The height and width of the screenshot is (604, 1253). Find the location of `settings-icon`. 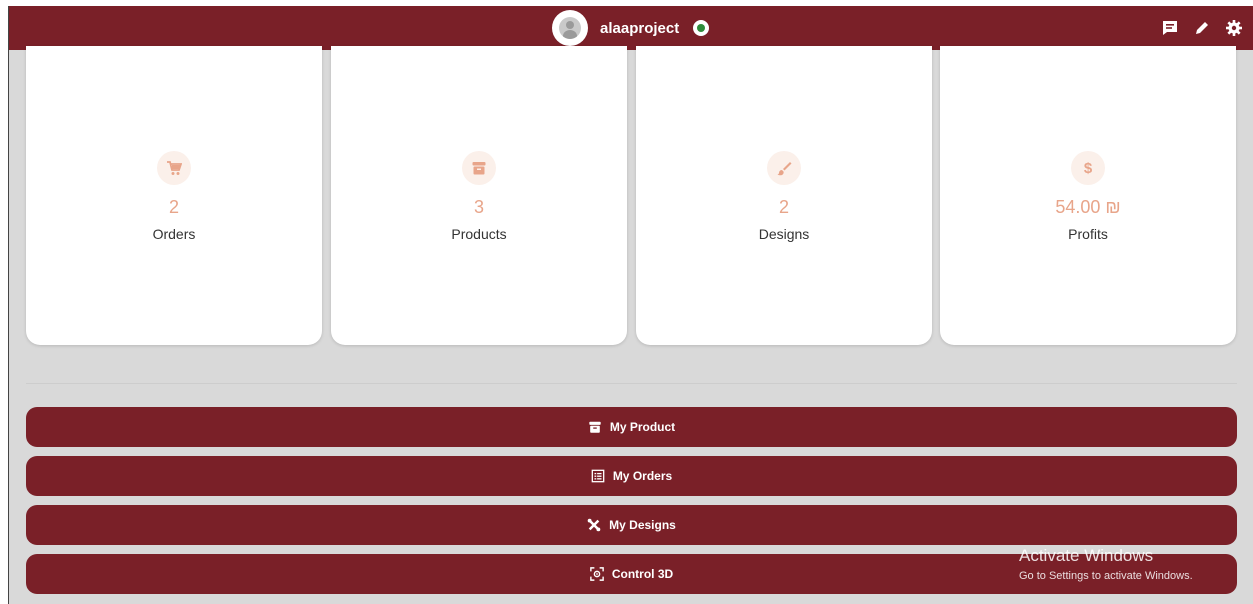

settings-icon is located at coordinates (1234, 28).